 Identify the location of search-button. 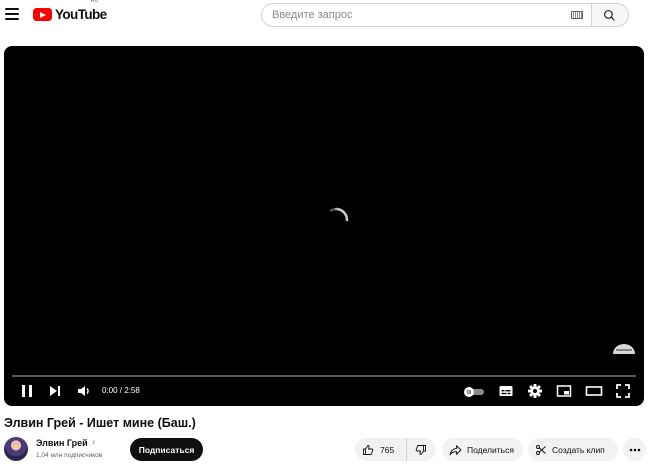
(610, 15).